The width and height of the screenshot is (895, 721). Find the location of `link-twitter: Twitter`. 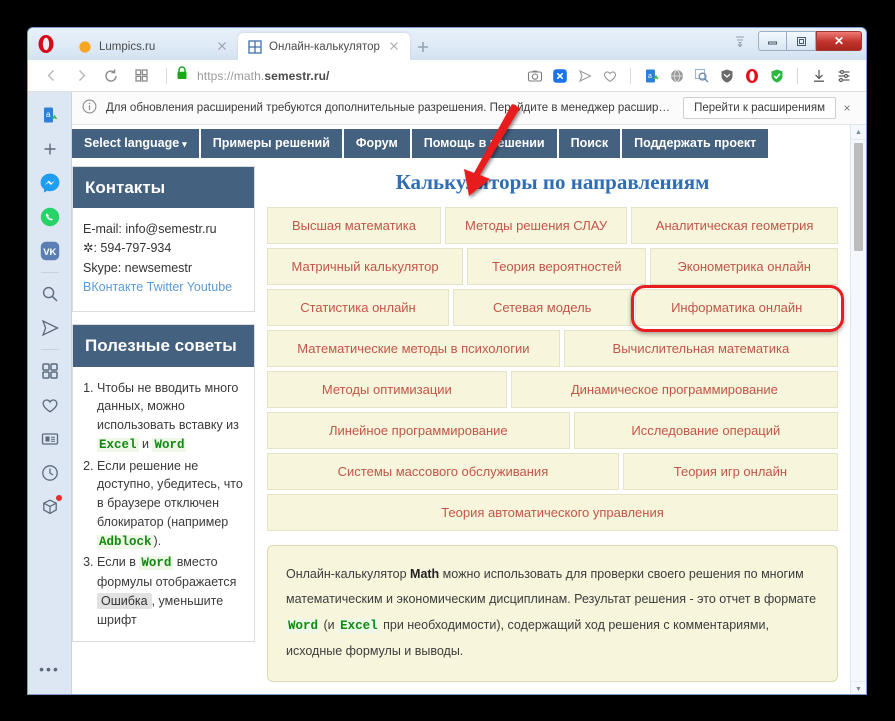

link-twitter: Twitter is located at coordinates (165, 287).